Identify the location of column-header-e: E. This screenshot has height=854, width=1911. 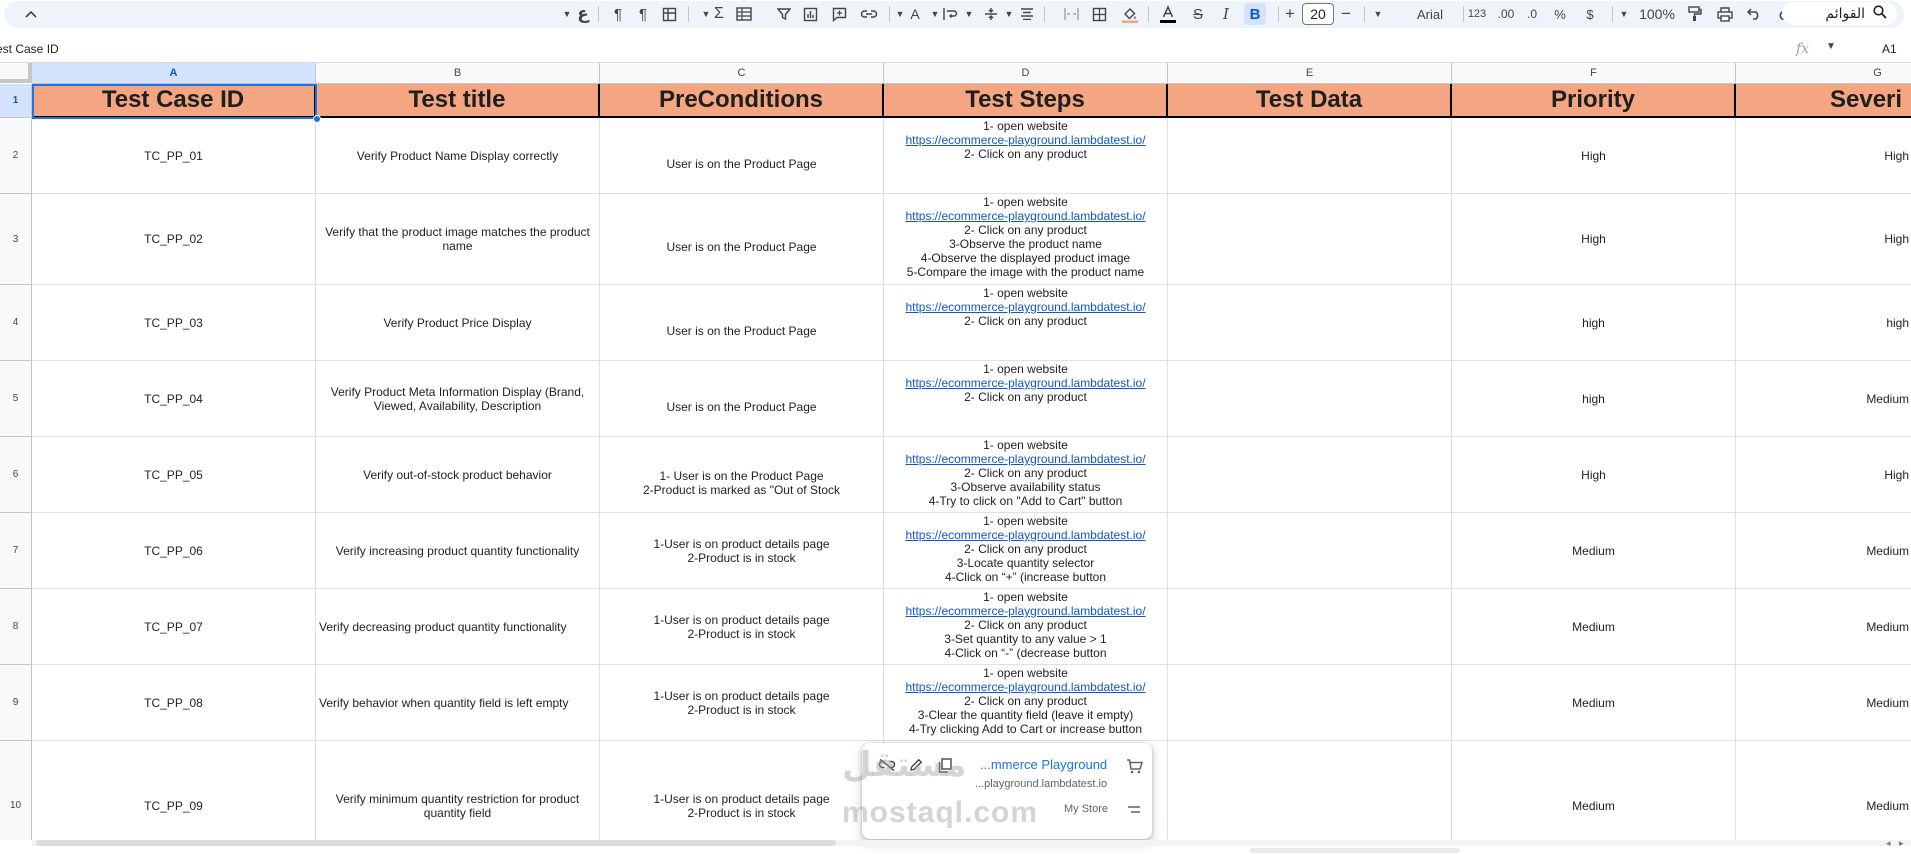
(1310, 73).